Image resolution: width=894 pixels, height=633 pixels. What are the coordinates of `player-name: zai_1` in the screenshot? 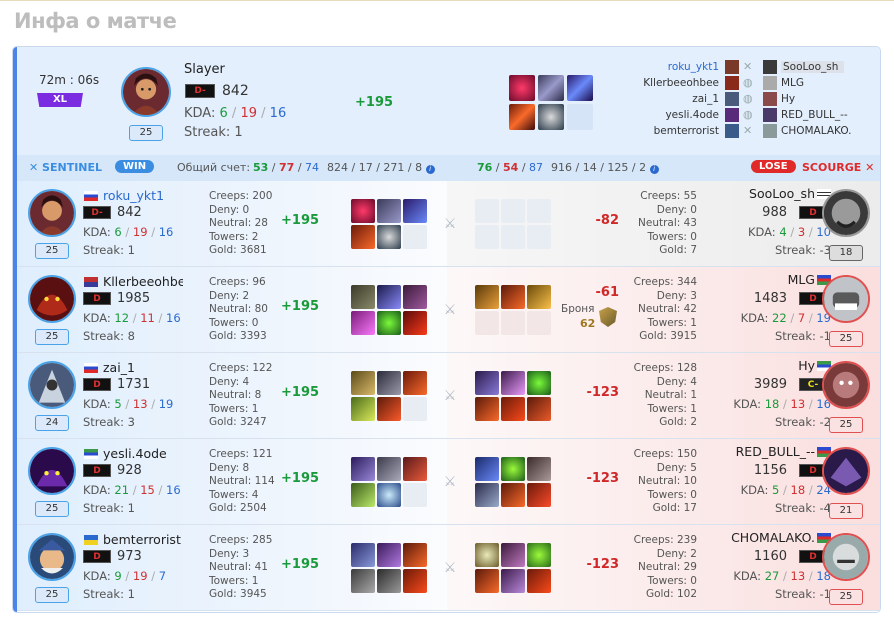 It's located at (119, 367).